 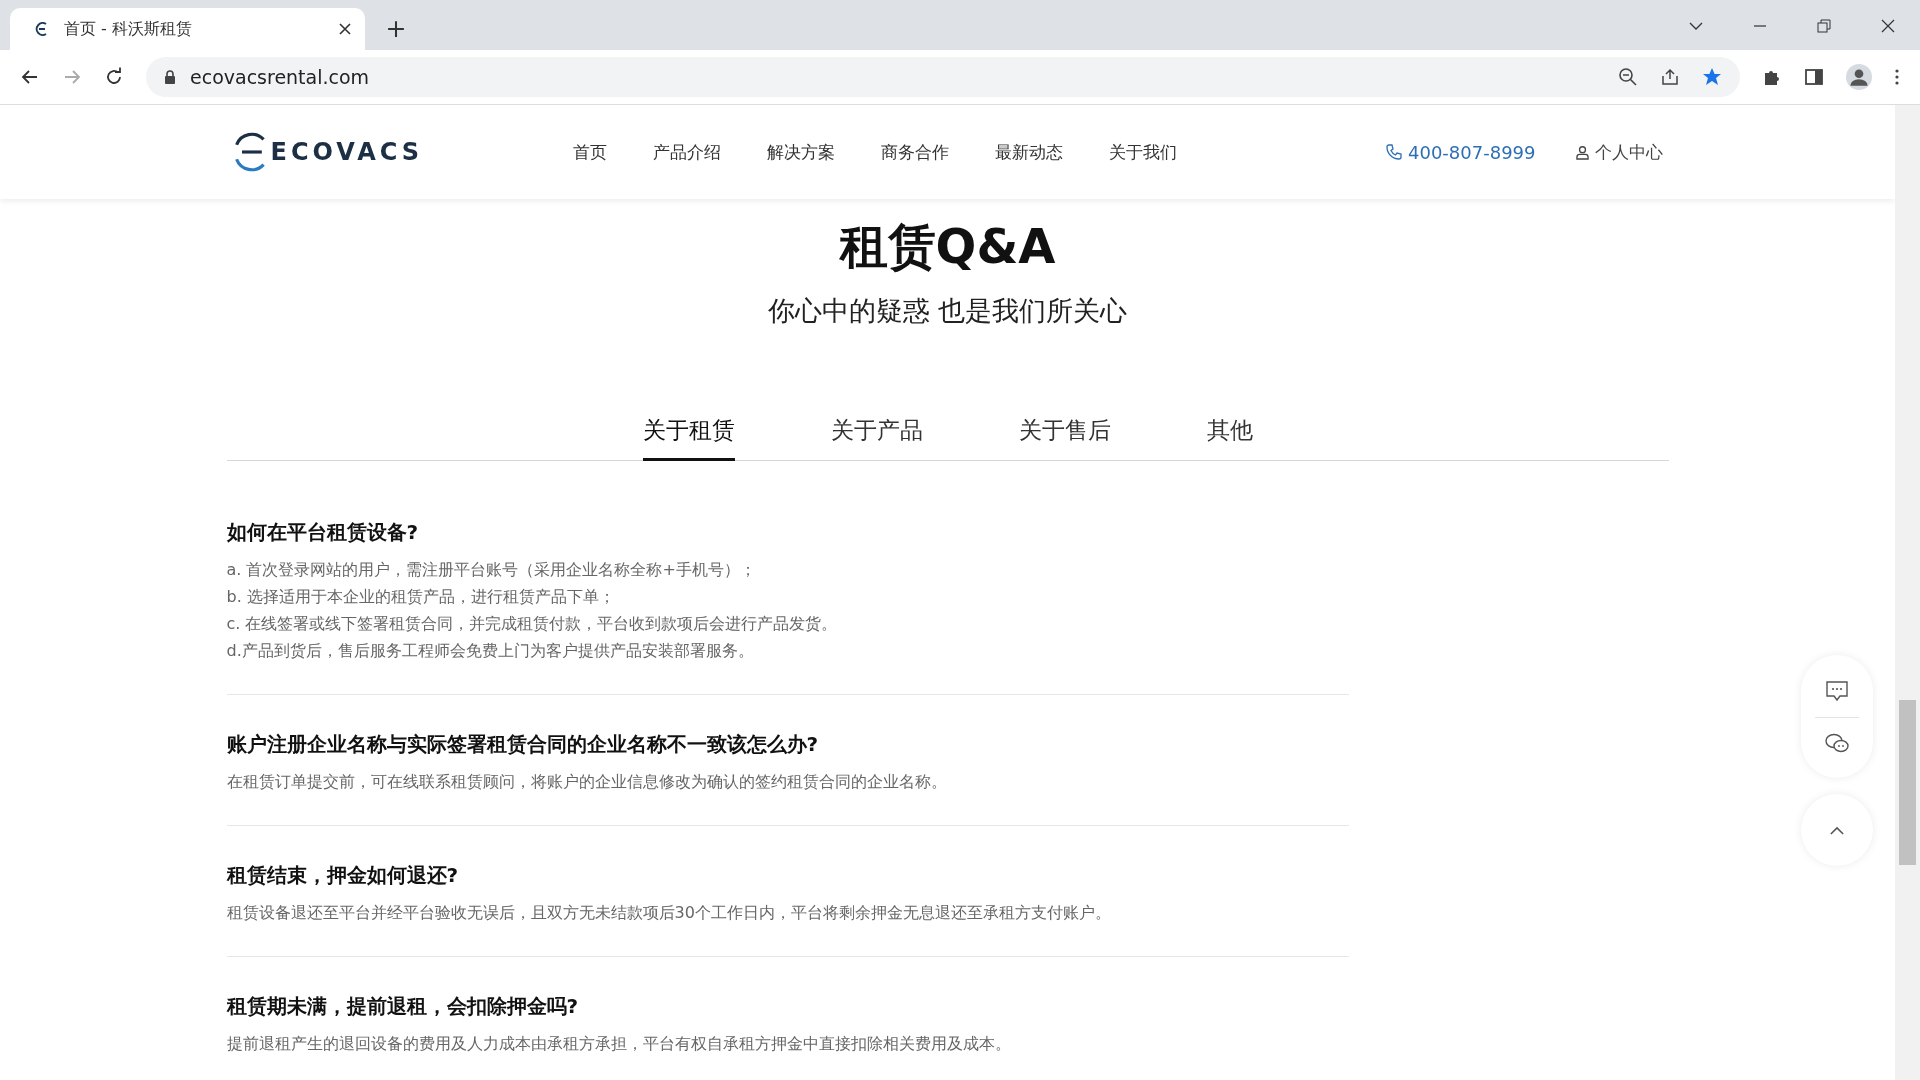 What do you see at coordinates (943, 77) in the screenshot?
I see `address-bar: ecovacsrental.com` at bounding box center [943, 77].